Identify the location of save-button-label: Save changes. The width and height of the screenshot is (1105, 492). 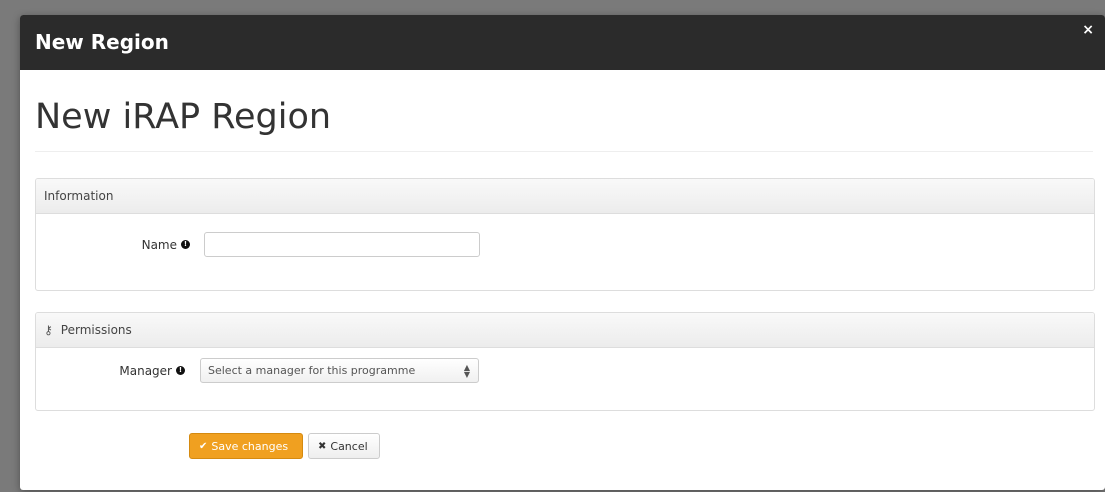
(250, 446).